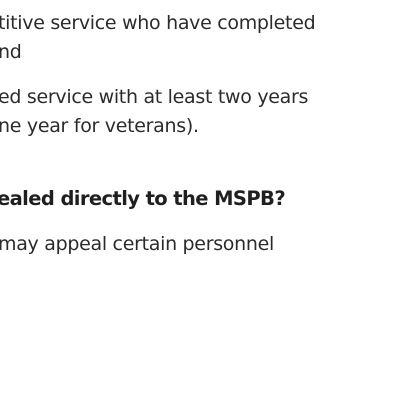 The height and width of the screenshot is (400, 400). What do you see at coordinates (154, 97) in the screenshot?
I see `text-line: ed service with at least two years` at bounding box center [154, 97].